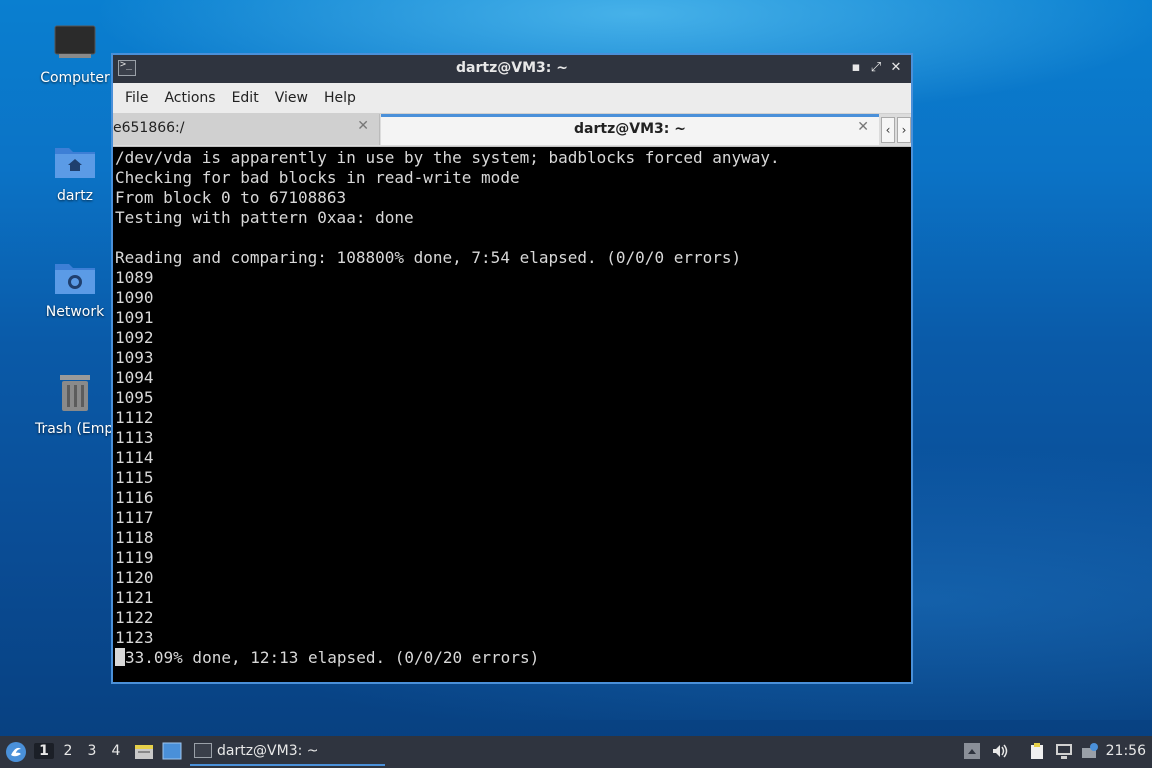 The width and height of the screenshot is (1152, 768). Describe the element at coordinates (1000, 751) in the screenshot. I see `volume-icon` at that location.